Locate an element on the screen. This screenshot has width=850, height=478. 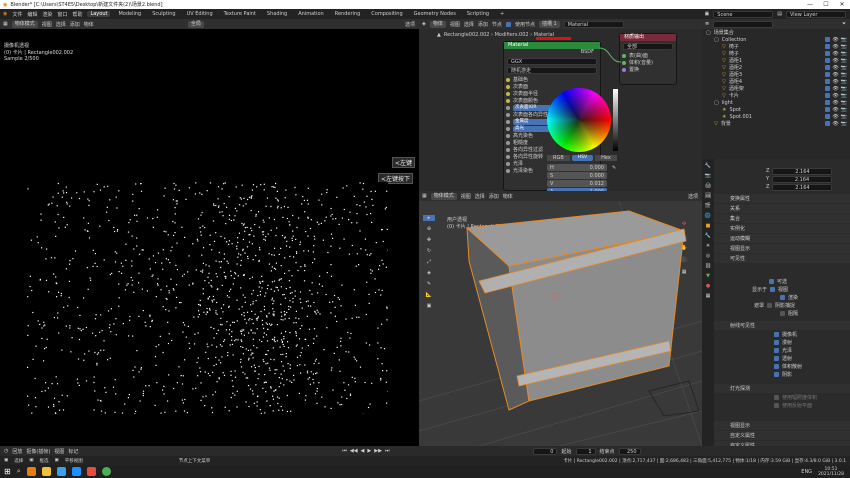
property-section: 自定义属性 is located at coordinates (782, 435).